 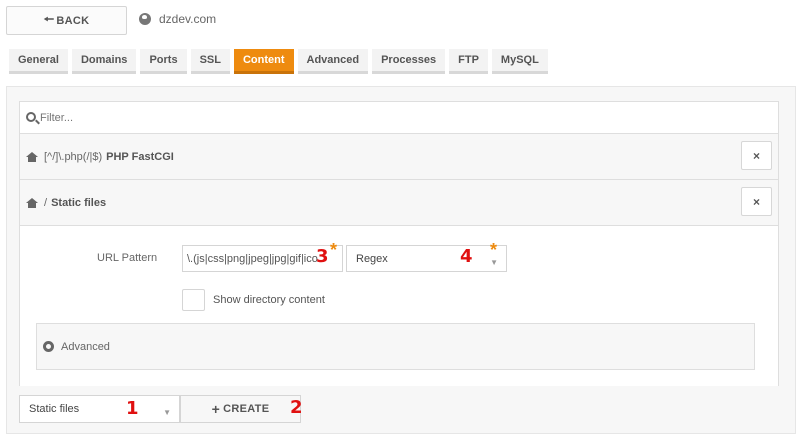 What do you see at coordinates (48, 346) in the screenshot?
I see `gear-icon` at bounding box center [48, 346].